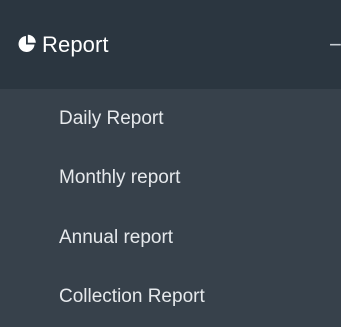 This screenshot has height=329, width=341. I want to click on pie-chart-icon, so click(27, 44).